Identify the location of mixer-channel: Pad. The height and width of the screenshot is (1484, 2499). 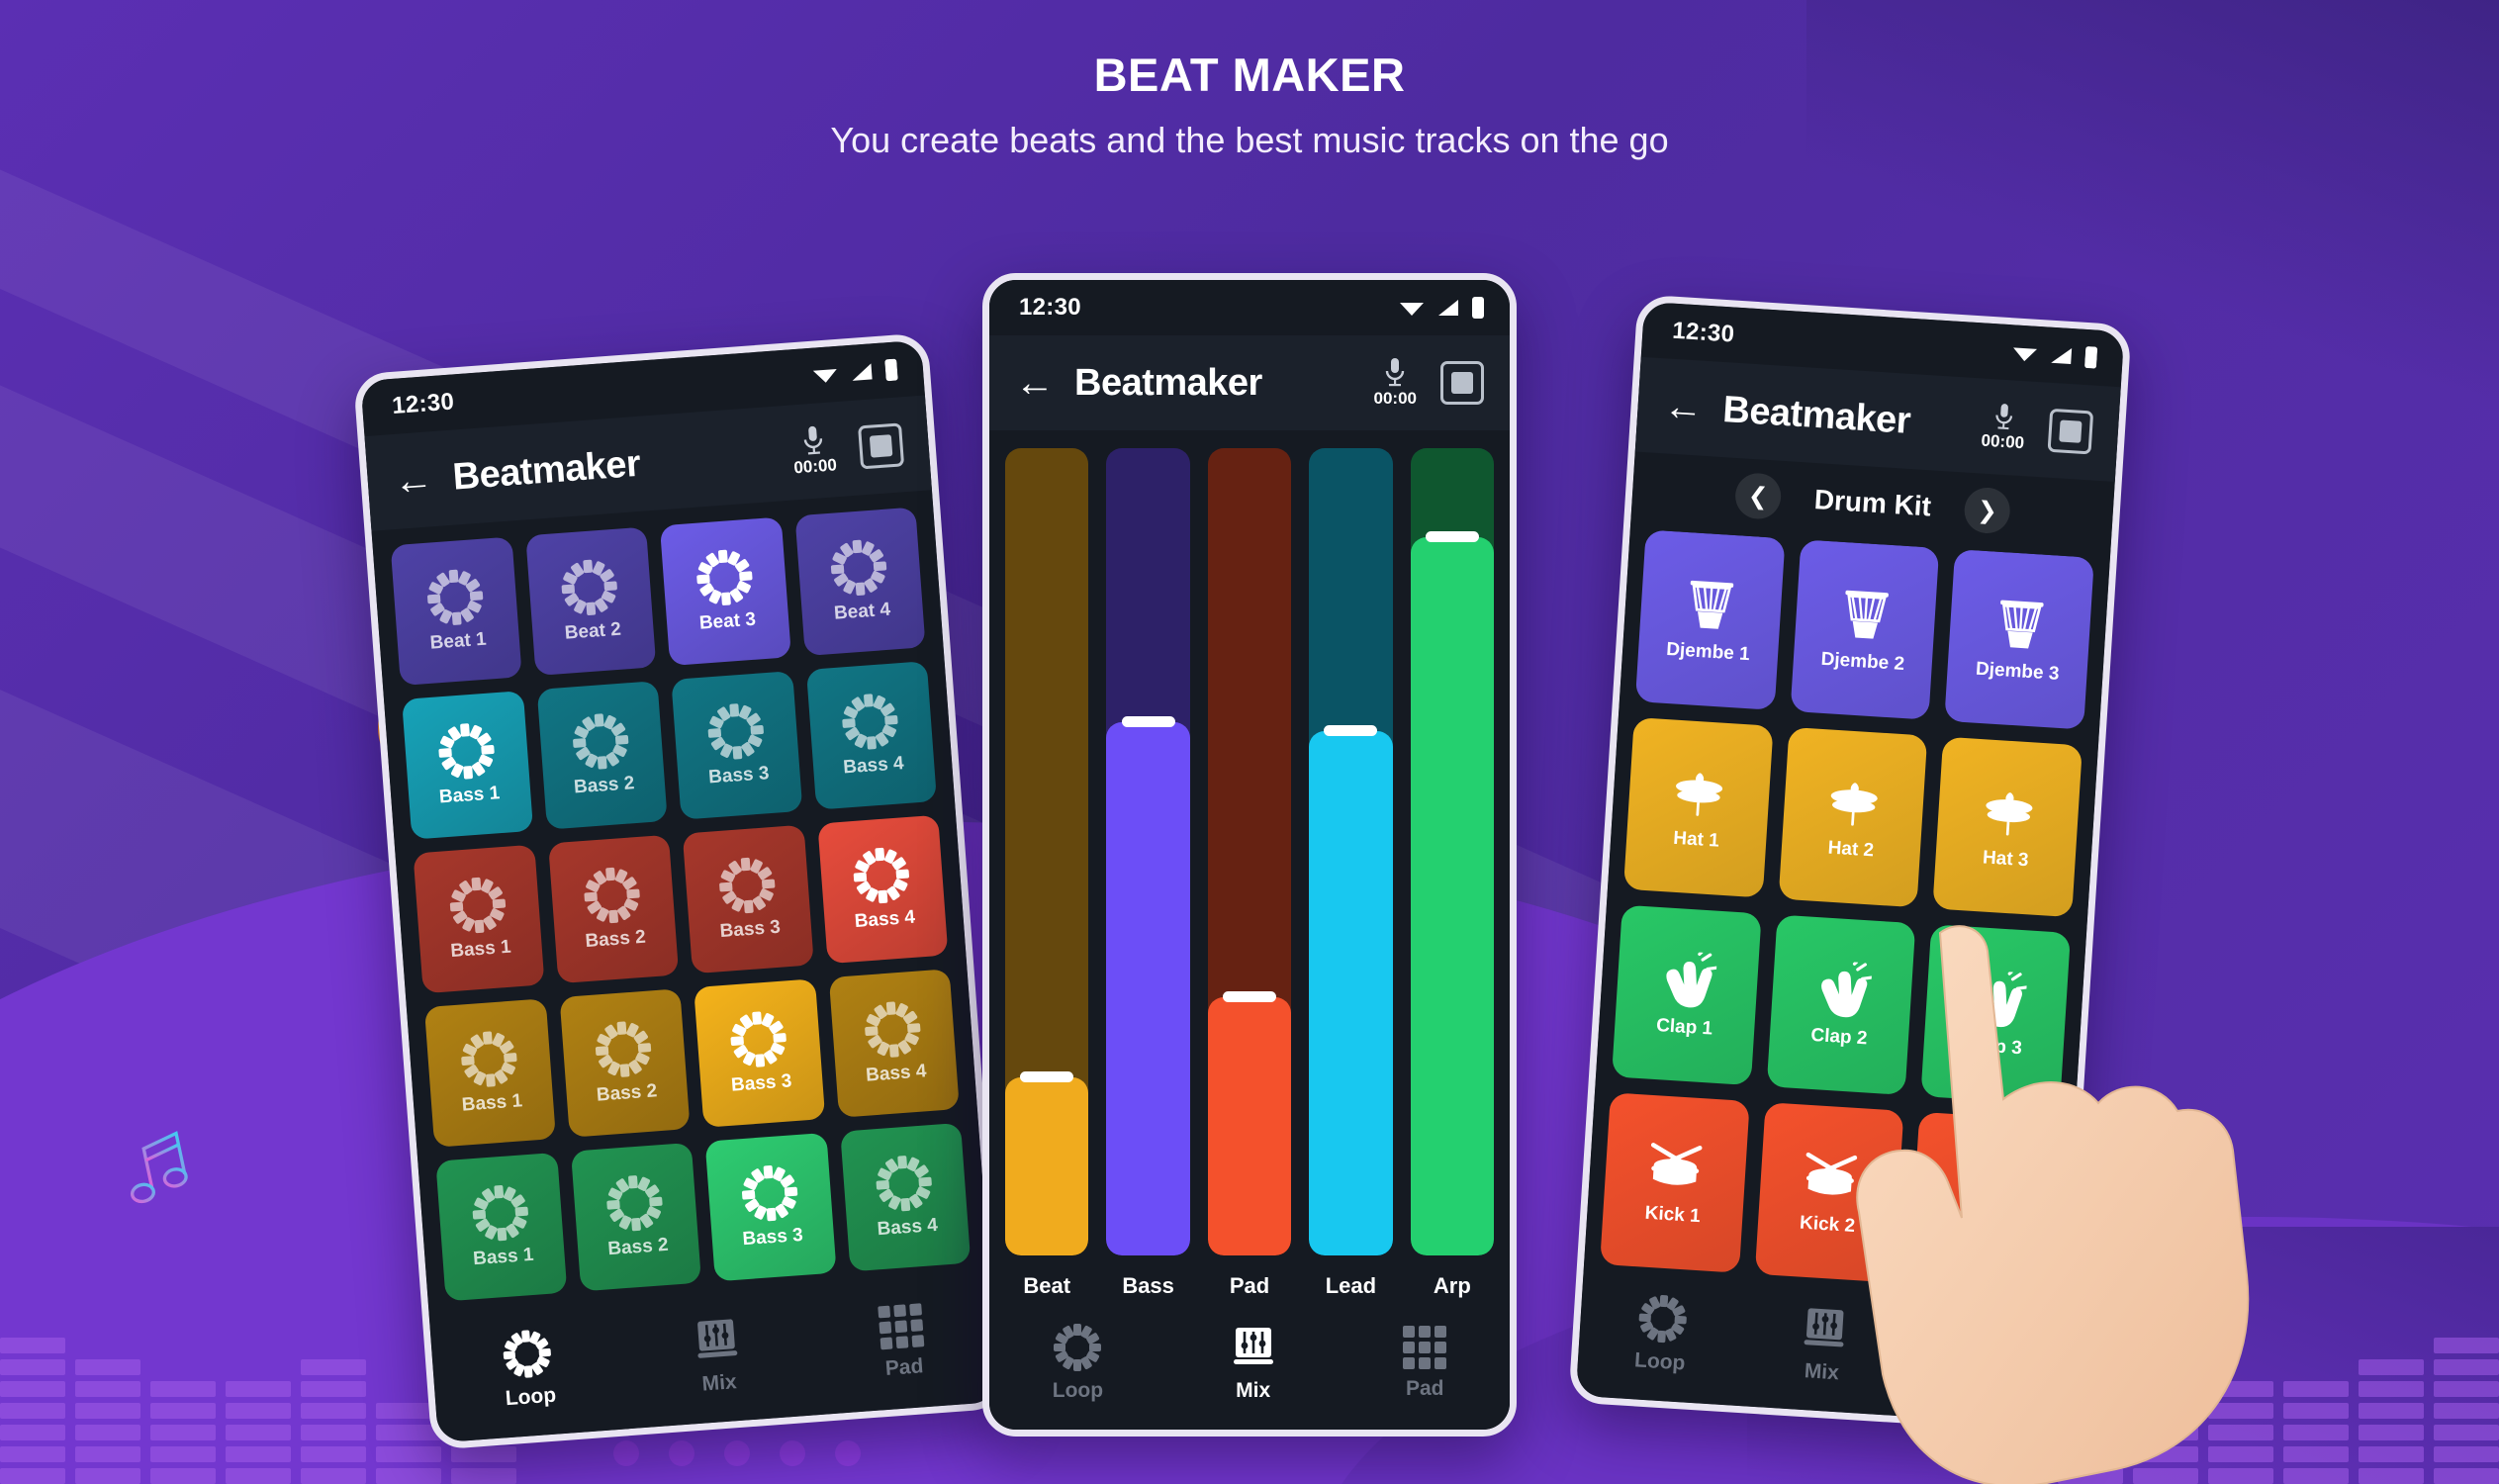
(1249, 873).